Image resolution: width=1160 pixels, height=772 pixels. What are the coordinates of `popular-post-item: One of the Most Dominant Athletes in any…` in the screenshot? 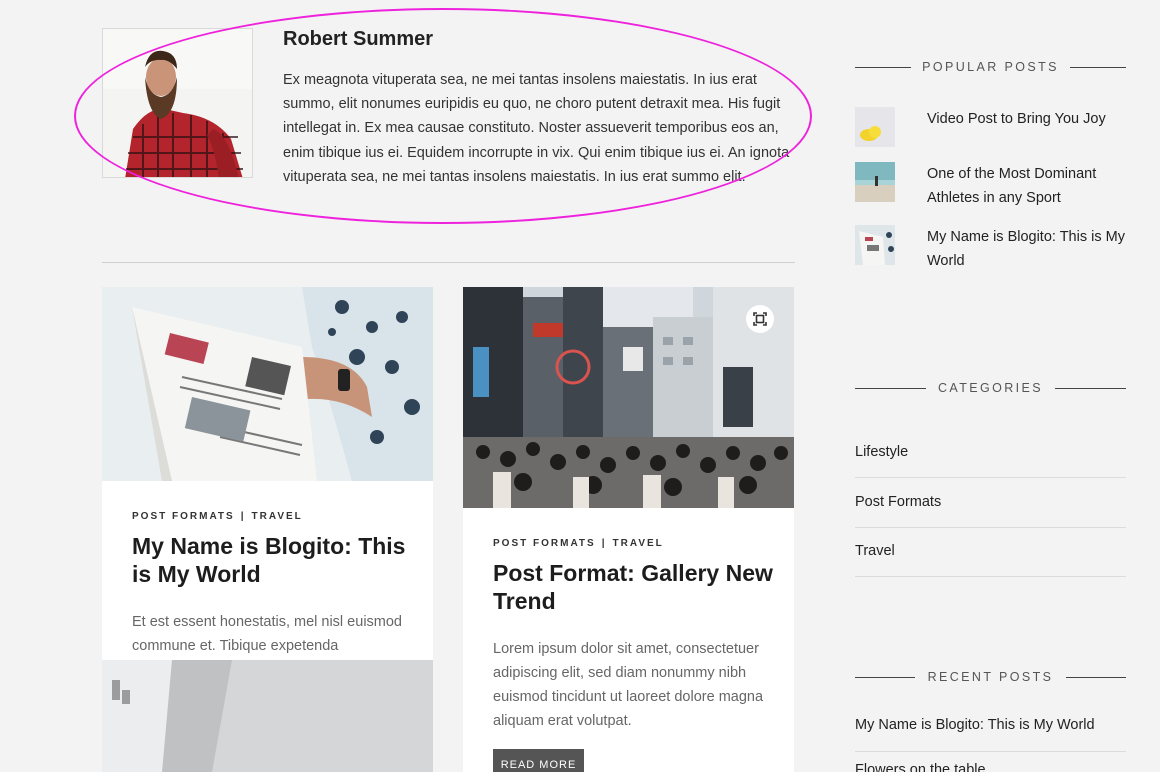 It's located at (990, 186).